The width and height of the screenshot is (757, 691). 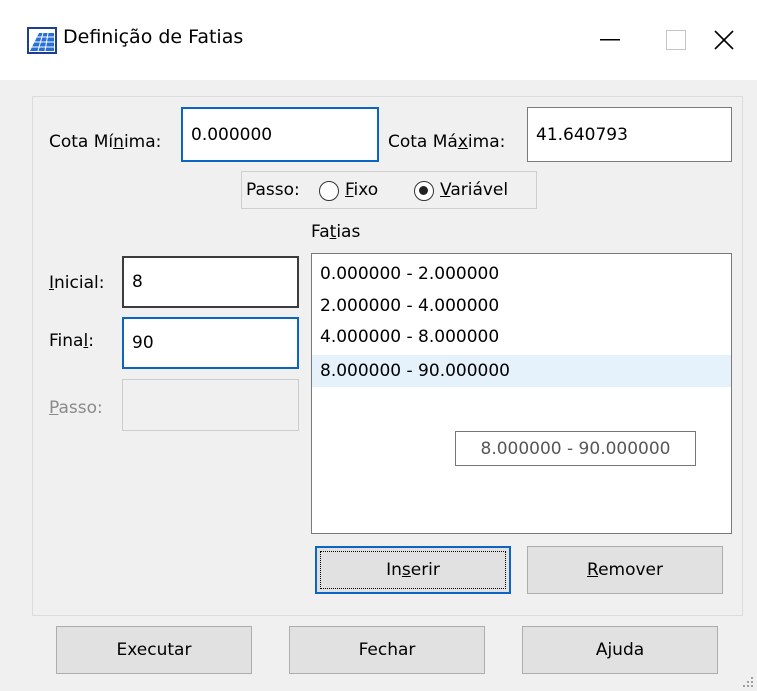 I want to click on maximize-icon, so click(x=676, y=40).